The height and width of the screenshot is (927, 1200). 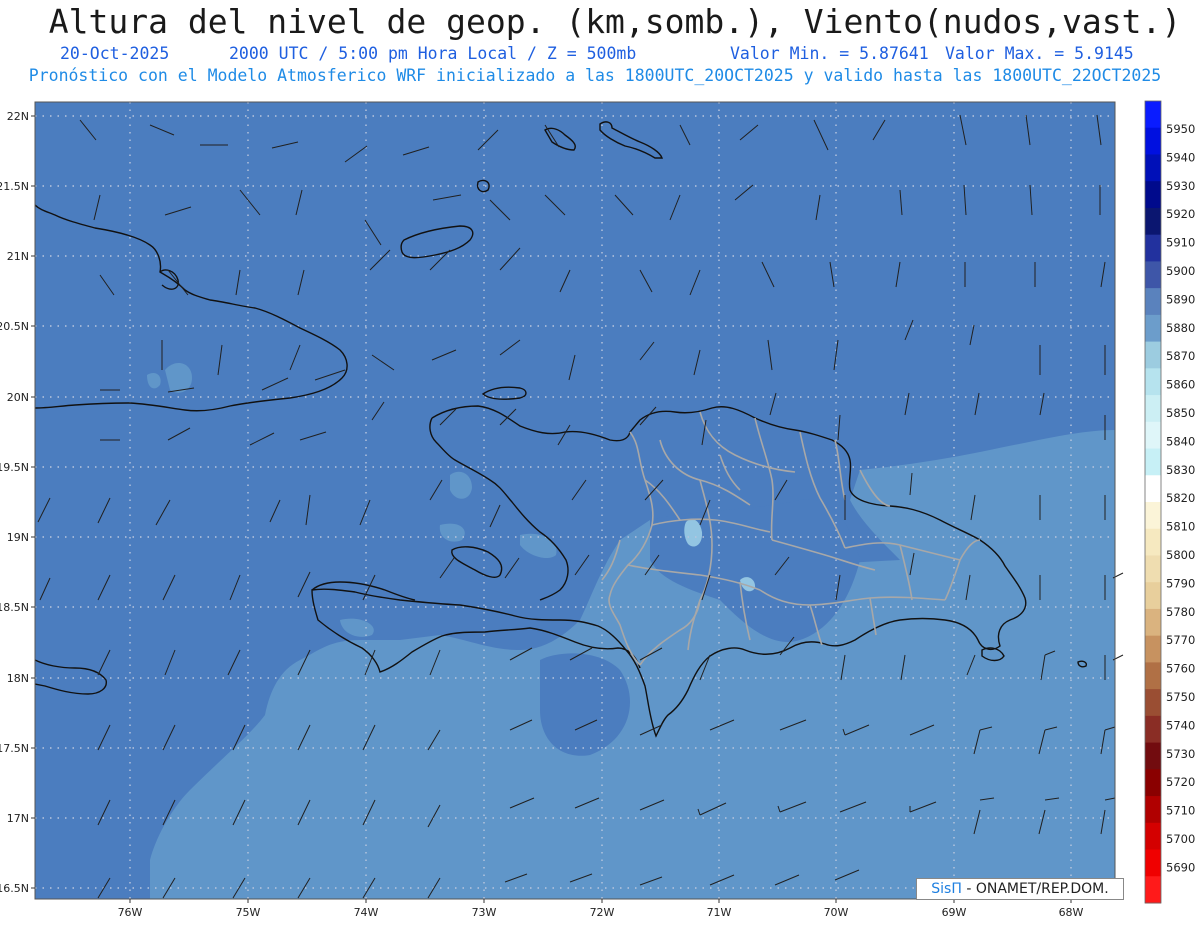 I want to click on colorbar-label: 5770, so click(x=1180, y=640).